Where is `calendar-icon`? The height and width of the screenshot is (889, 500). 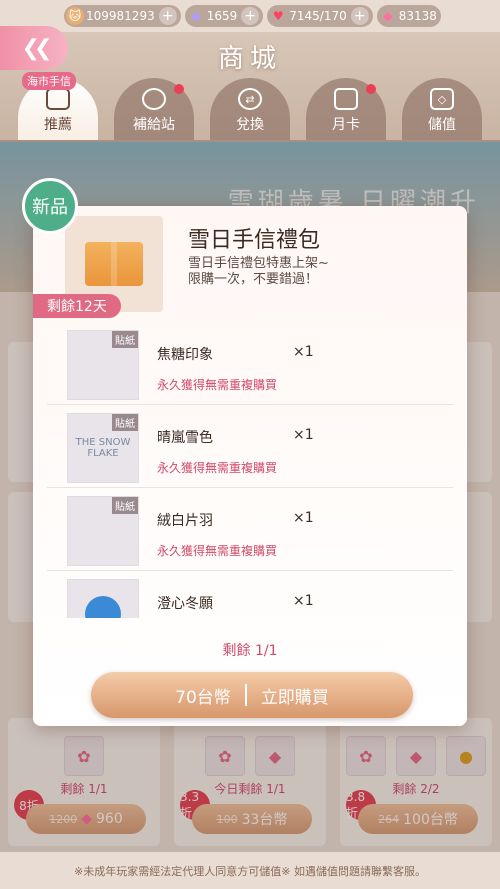 calendar-icon is located at coordinates (346, 99).